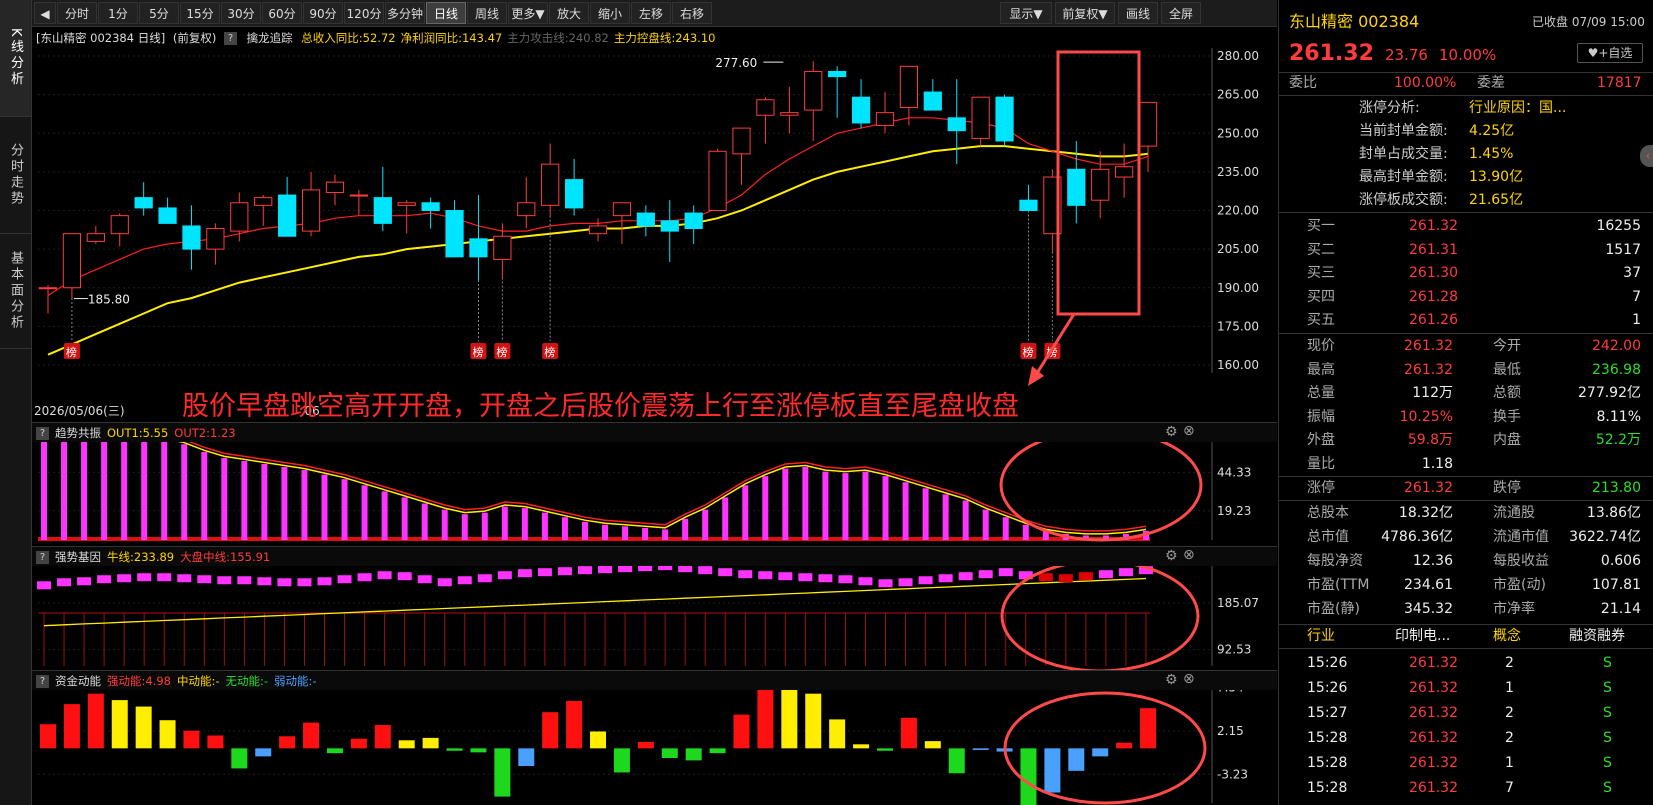 Image resolution: width=1653 pixels, height=805 pixels. What do you see at coordinates (1496, 177) in the screenshot?
I see `limit-analysis-value: 13.90亿` at bounding box center [1496, 177].